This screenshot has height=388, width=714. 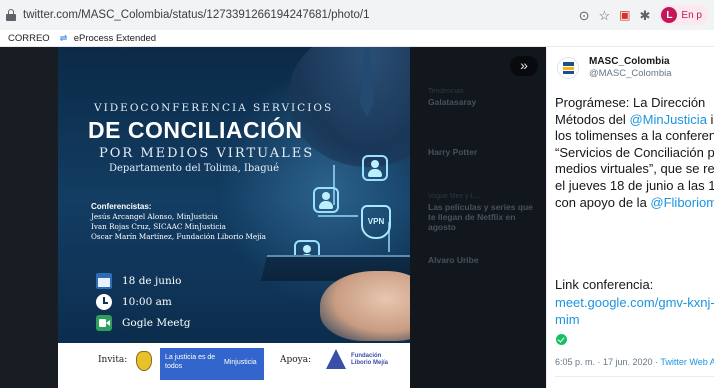 I want to click on speakers-heading: Conferencistas:, so click(x=121, y=206).